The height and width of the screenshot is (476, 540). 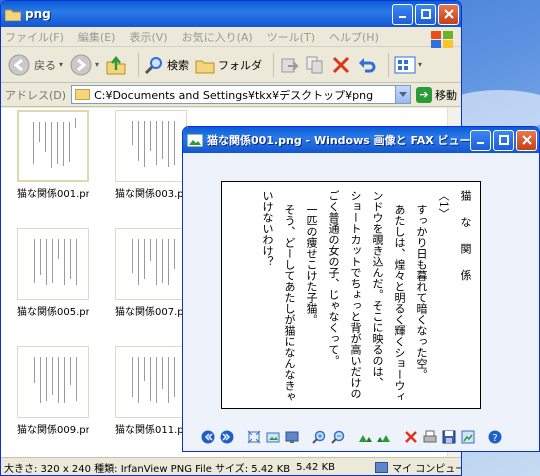 I want to click on file-thumbnail: 猫な関係011.png, so click(x=151, y=391).